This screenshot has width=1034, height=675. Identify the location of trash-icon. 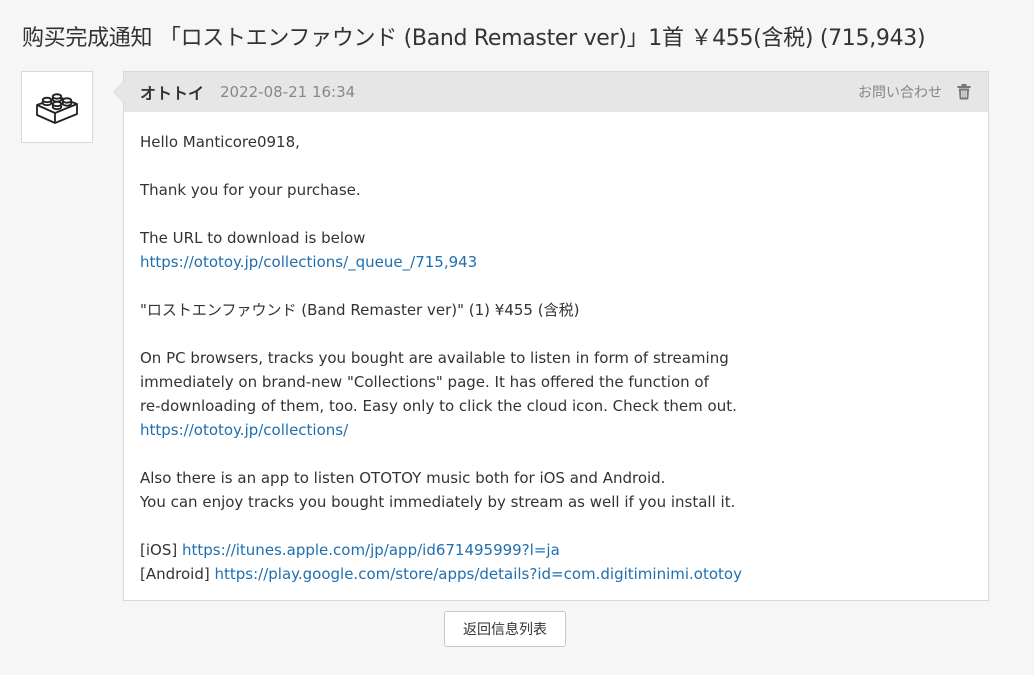
(964, 92).